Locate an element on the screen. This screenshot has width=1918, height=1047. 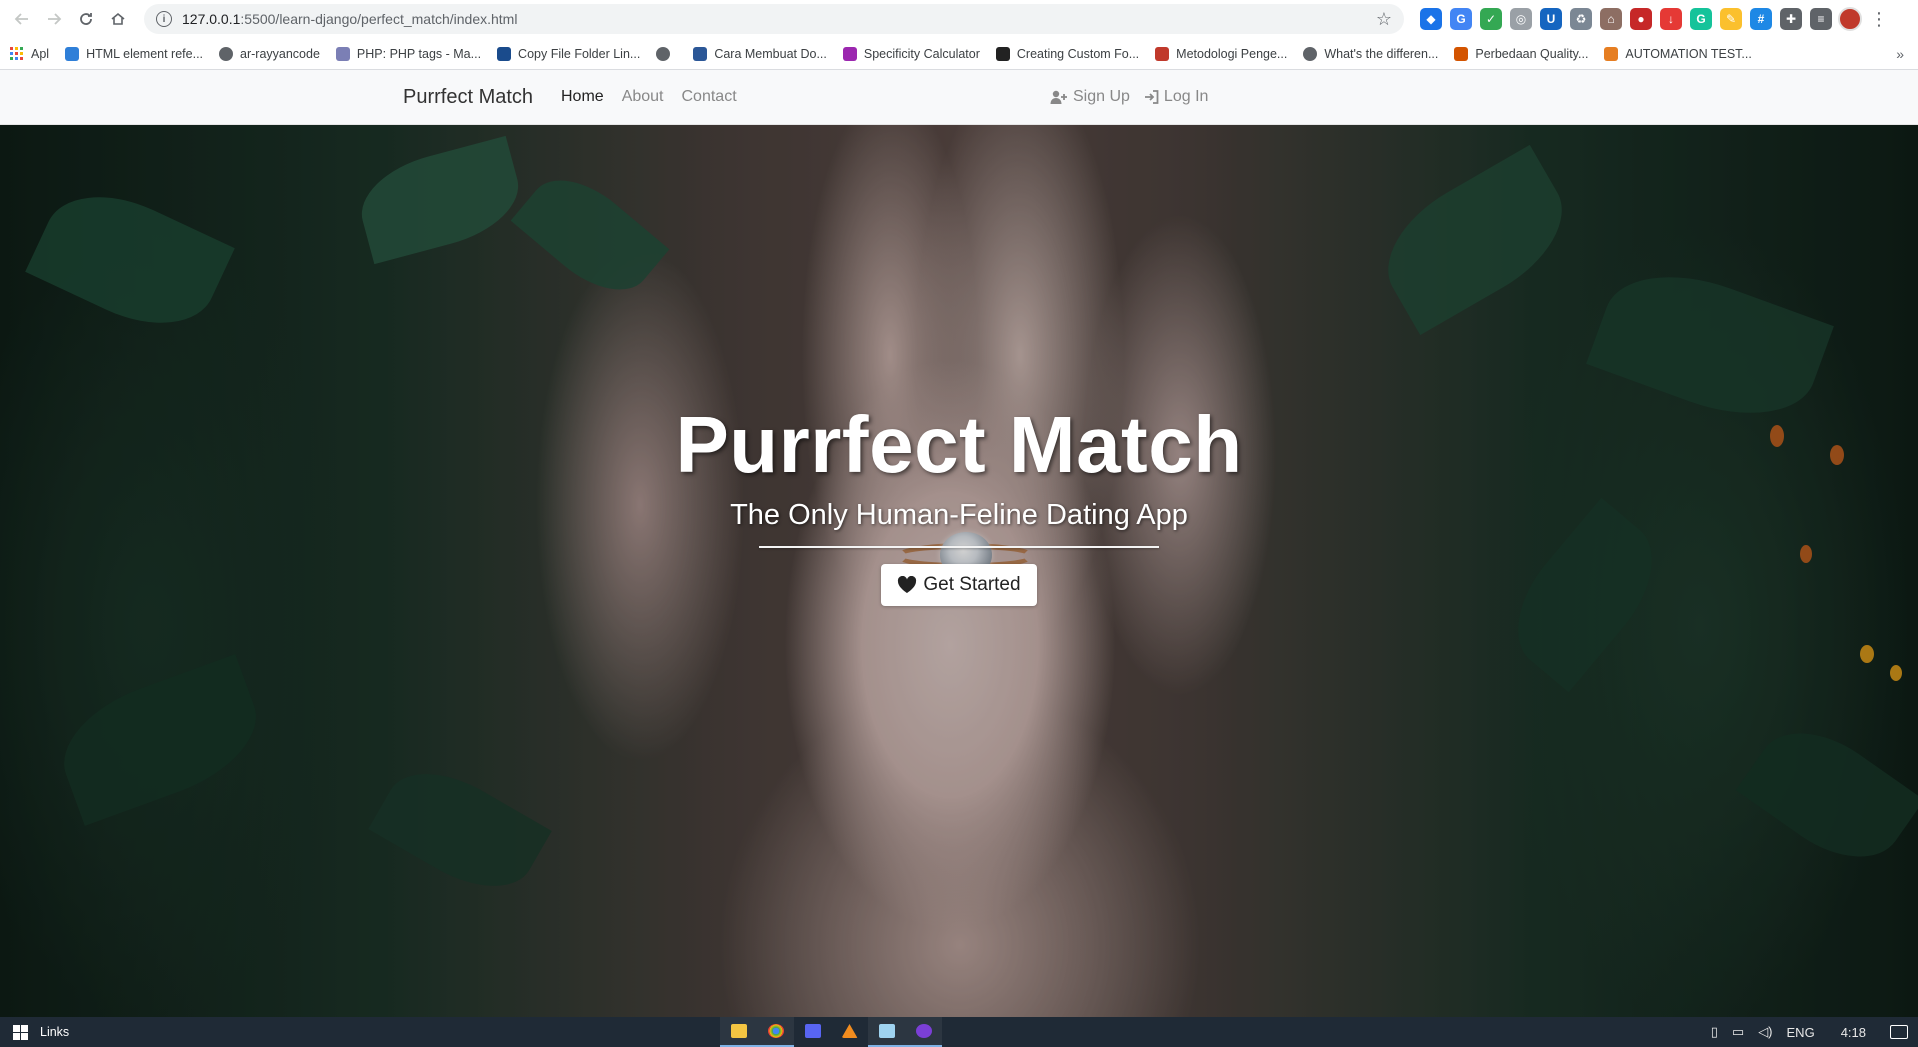
php-icon is located at coordinates (342, 53).